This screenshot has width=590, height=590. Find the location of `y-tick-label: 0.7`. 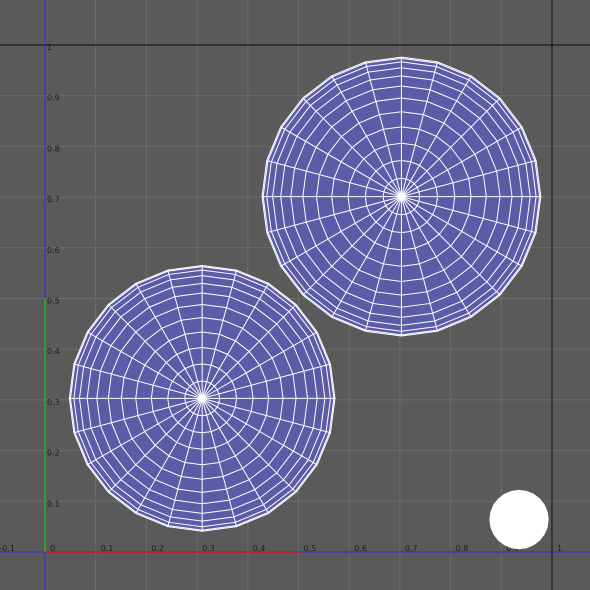

y-tick-label: 0.7 is located at coordinates (53, 199).